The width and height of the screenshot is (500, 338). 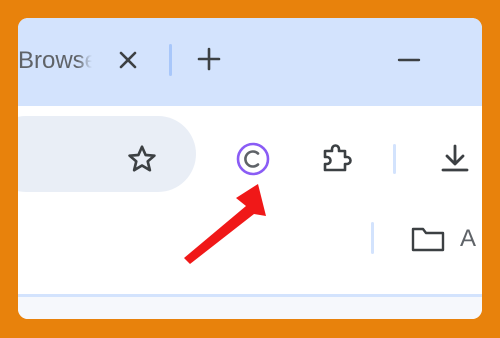 I want to click on downloads-button, so click(x=455, y=159).